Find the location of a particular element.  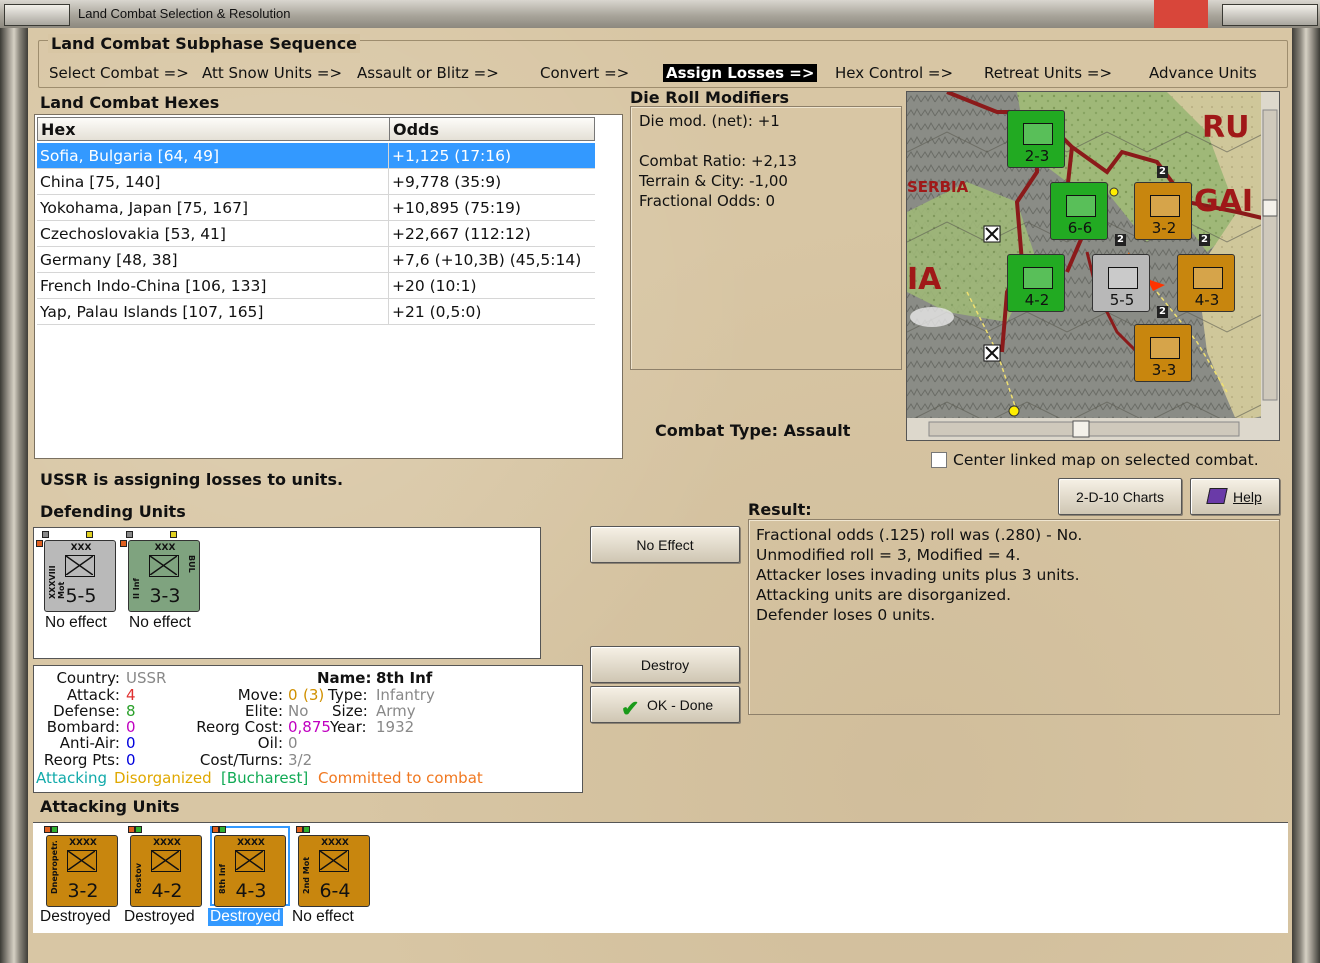

checkmark-icon: ✔ is located at coordinates (630, 708).